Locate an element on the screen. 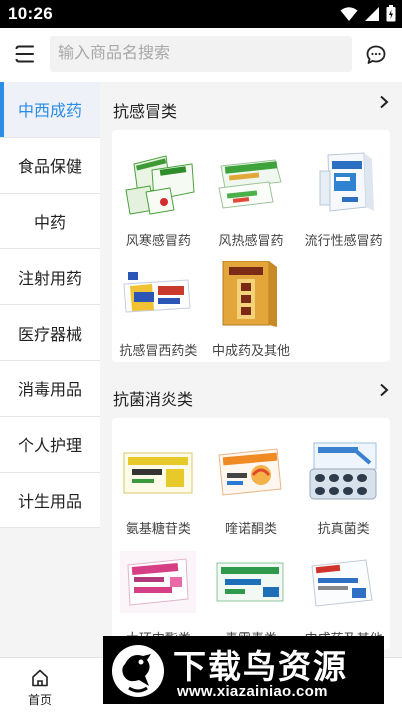 The image size is (402, 714). product-item: 青霉素类 is located at coordinates (251, 591).